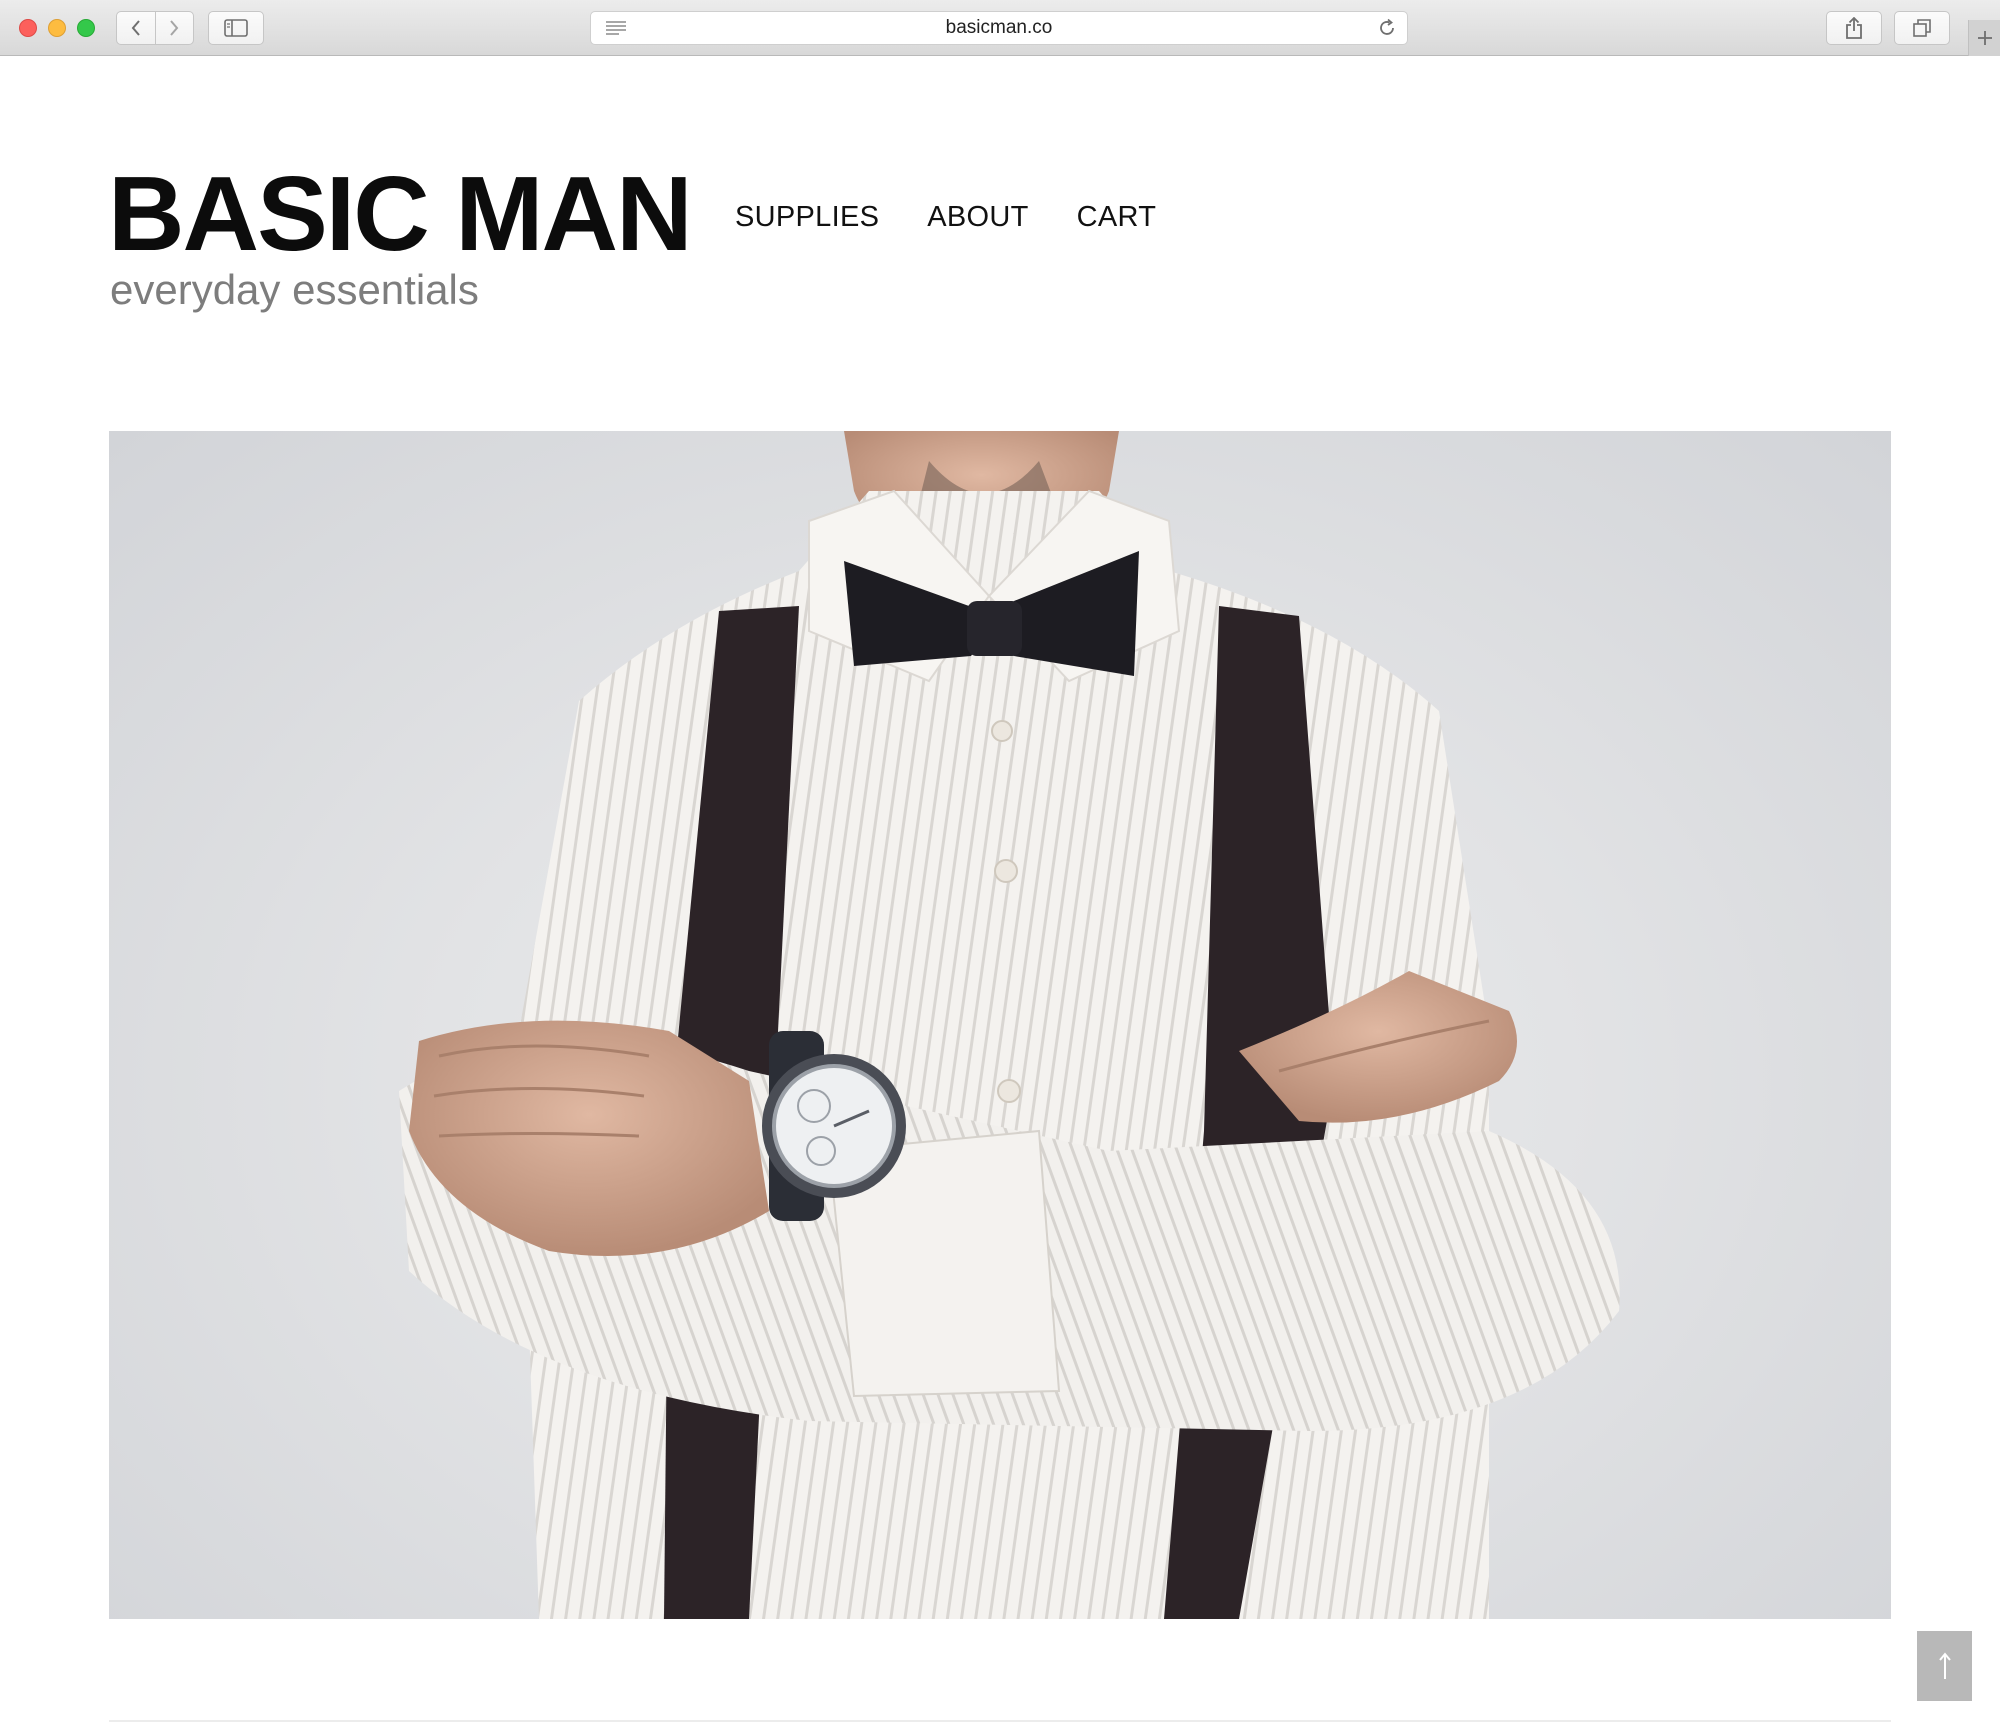 The image size is (2000, 1728). I want to click on browser-toolbar: basicman.co, so click(1000, 28).